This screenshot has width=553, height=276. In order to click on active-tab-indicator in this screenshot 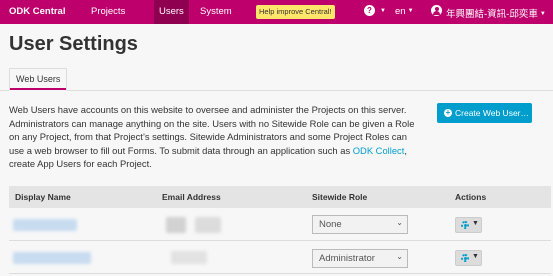, I will do `click(38, 89)`.